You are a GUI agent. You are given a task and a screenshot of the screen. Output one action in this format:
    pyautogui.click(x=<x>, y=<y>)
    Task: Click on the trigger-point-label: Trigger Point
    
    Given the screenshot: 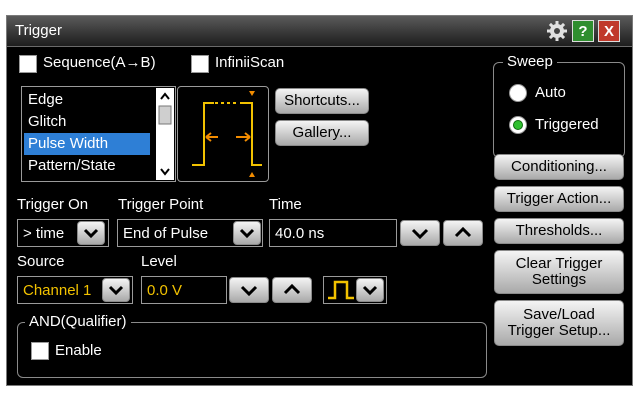 What is the action you would take?
    pyautogui.click(x=161, y=204)
    